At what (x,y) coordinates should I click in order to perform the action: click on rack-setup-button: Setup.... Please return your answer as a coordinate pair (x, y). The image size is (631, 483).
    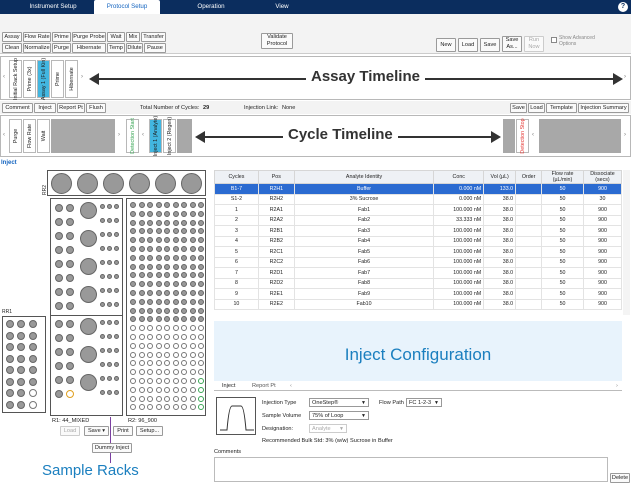
    Looking at the image, I should click on (149, 431).